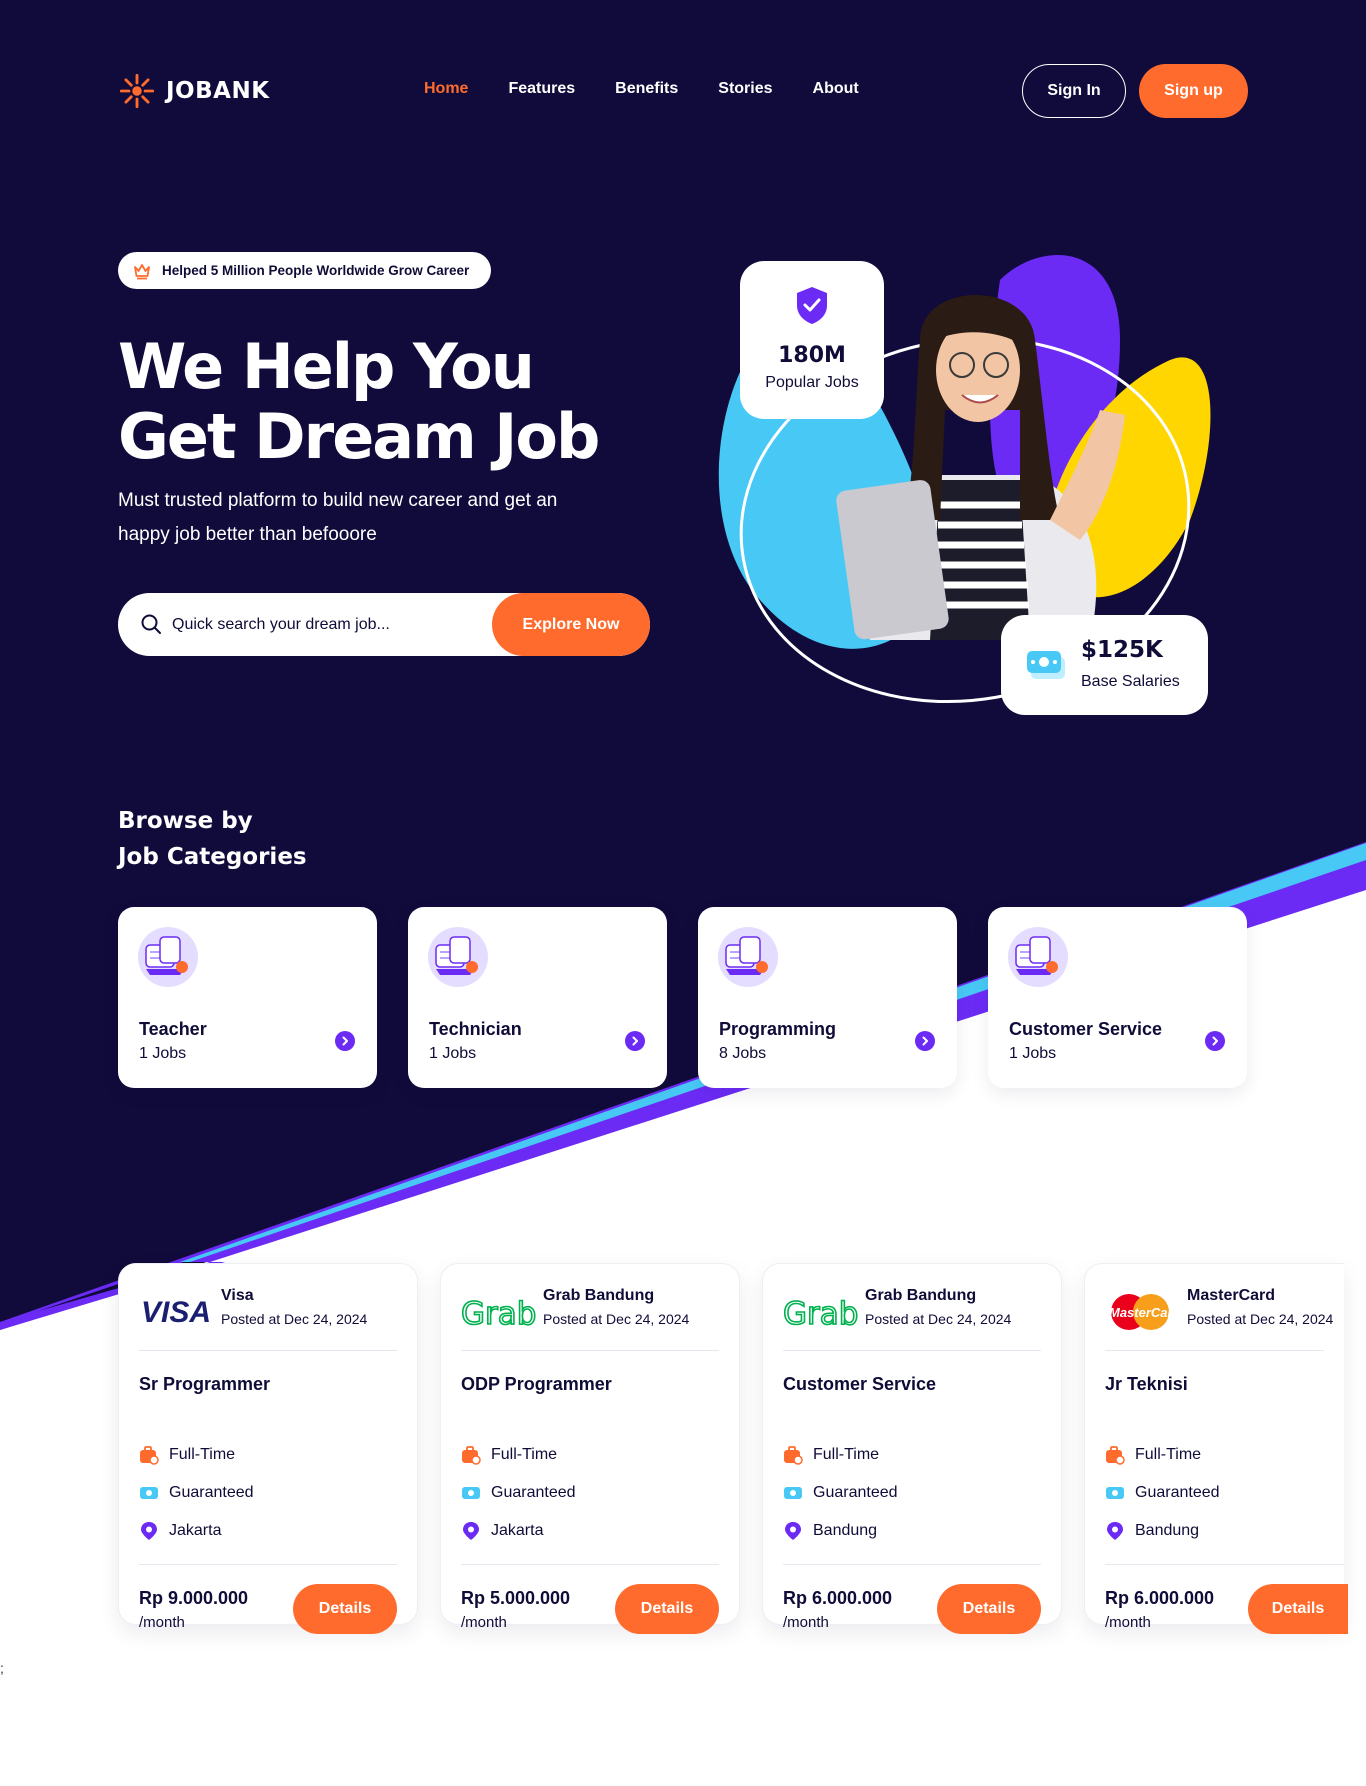 This screenshot has width=1366, height=1786. What do you see at coordinates (247, 997) in the screenshot?
I see `category-card-teacher: Teacher 1 Jobs` at bounding box center [247, 997].